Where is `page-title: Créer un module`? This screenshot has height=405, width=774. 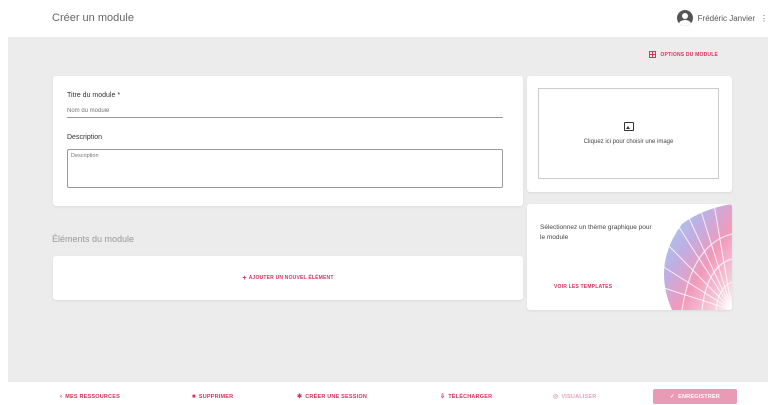 page-title: Créer un module is located at coordinates (93, 18).